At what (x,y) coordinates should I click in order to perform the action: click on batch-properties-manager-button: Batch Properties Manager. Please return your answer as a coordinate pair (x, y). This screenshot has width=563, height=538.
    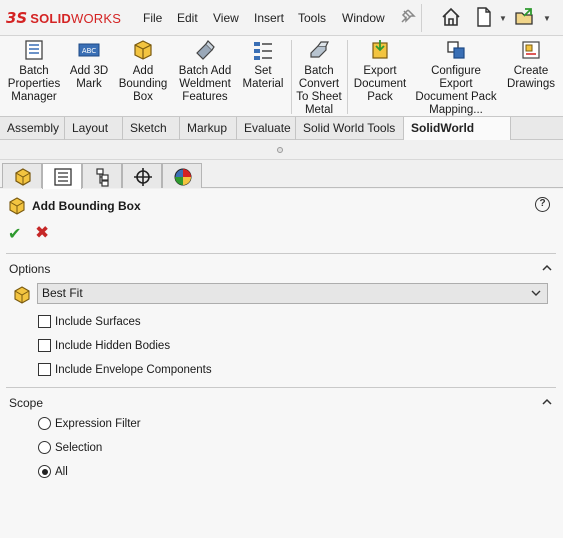
    Looking at the image, I should click on (34, 71).